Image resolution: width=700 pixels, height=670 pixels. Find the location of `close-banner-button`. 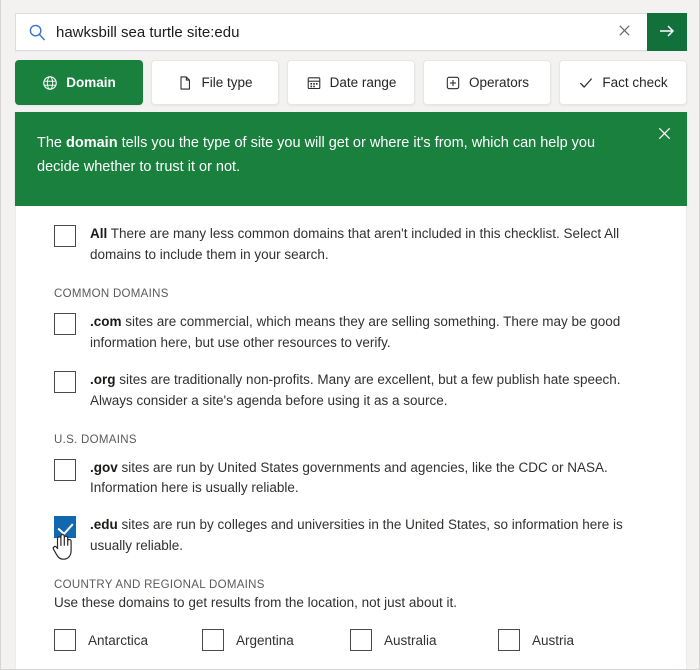

close-banner-button is located at coordinates (664, 135).